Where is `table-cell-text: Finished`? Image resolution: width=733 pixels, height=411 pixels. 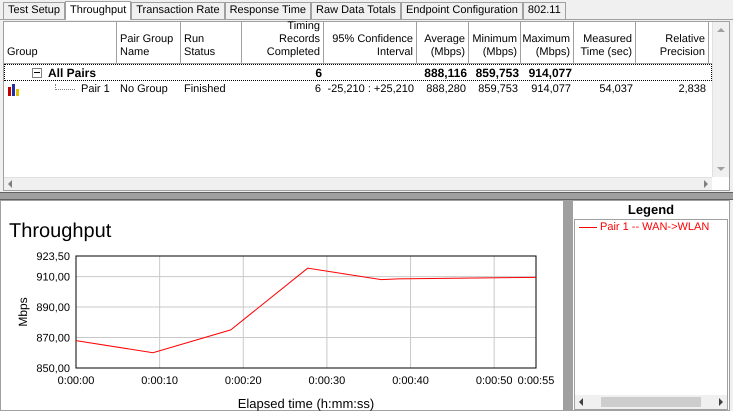 table-cell-text: Finished is located at coordinates (205, 90).